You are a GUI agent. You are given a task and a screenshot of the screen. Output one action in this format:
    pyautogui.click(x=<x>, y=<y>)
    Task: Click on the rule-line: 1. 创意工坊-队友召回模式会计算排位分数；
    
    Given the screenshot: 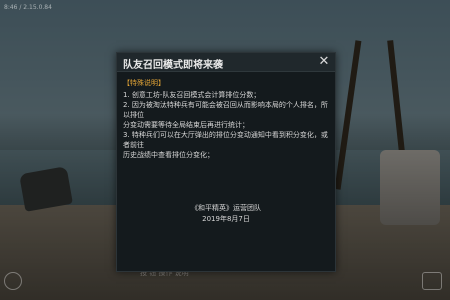 What is the action you would take?
    pyautogui.click(x=192, y=95)
    